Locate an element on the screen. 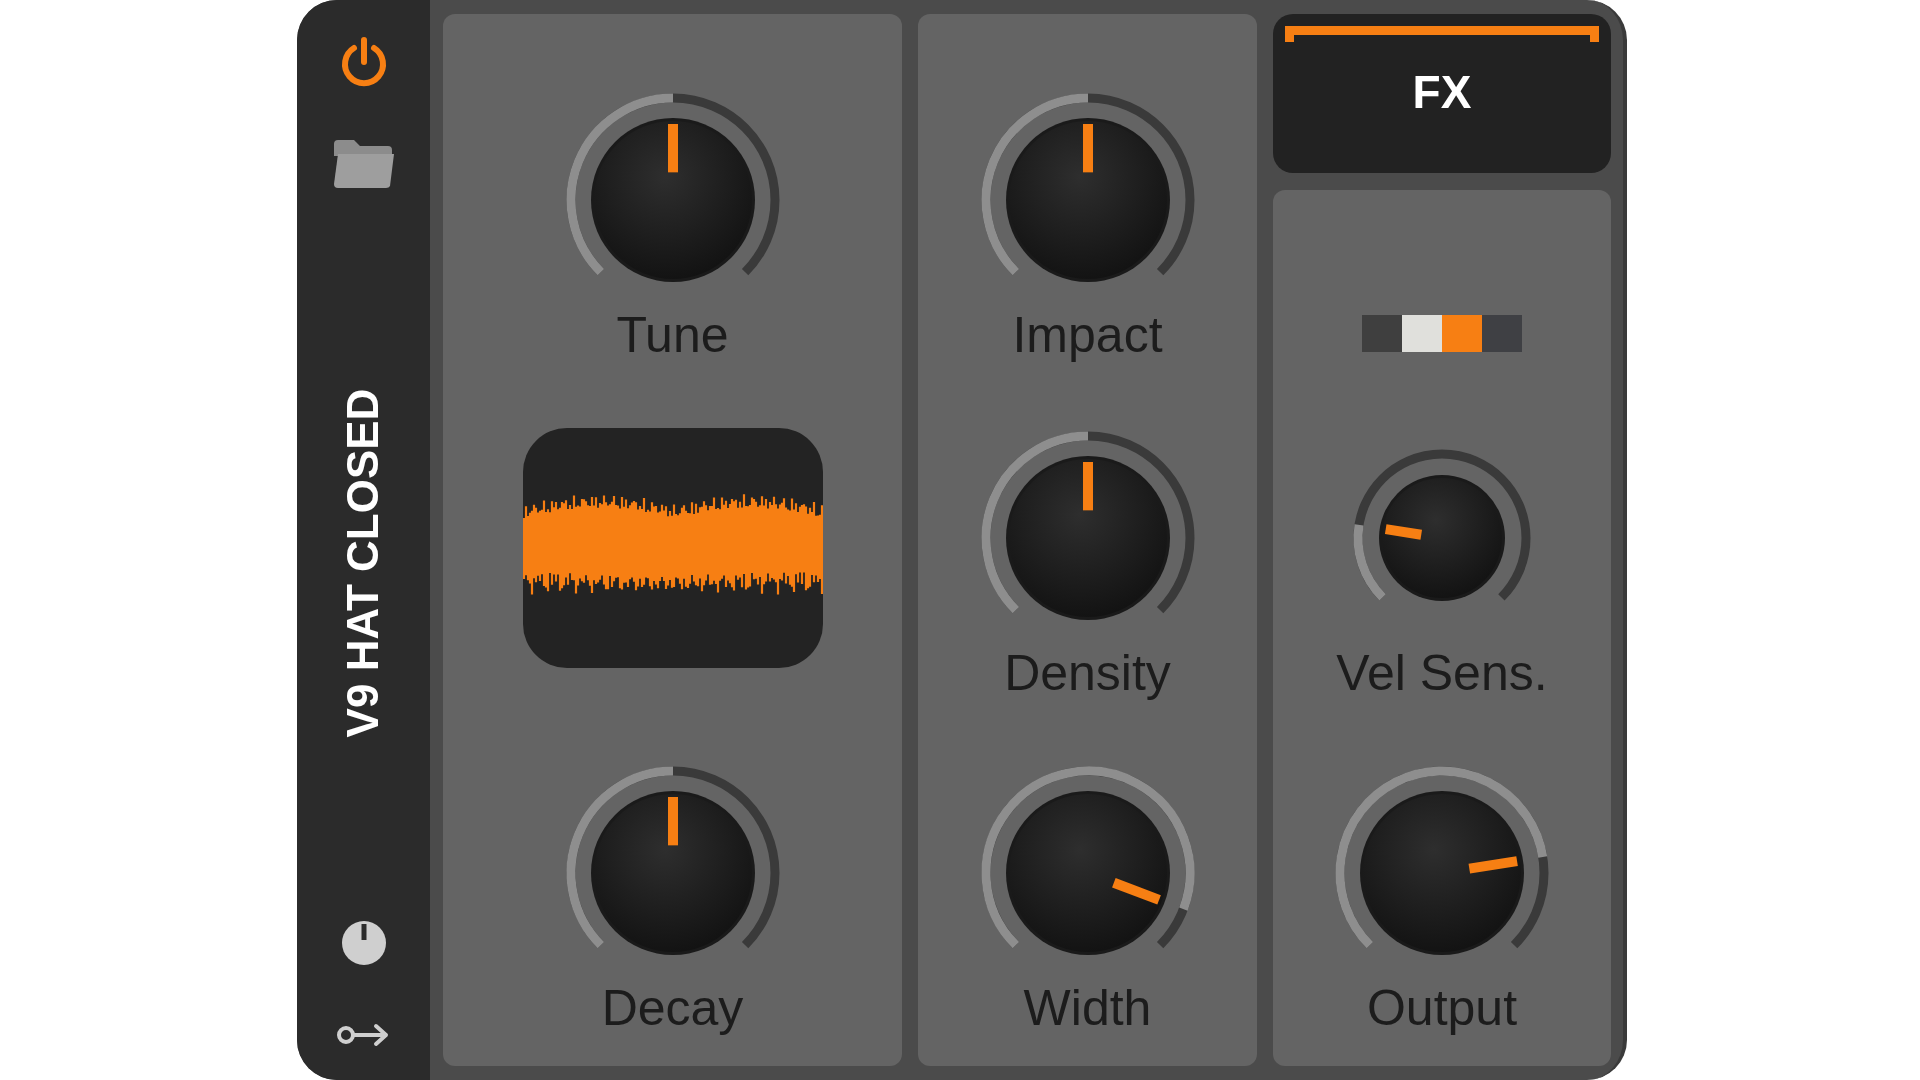  preset-title: V9 HAT CLOSED is located at coordinates (363, 563).